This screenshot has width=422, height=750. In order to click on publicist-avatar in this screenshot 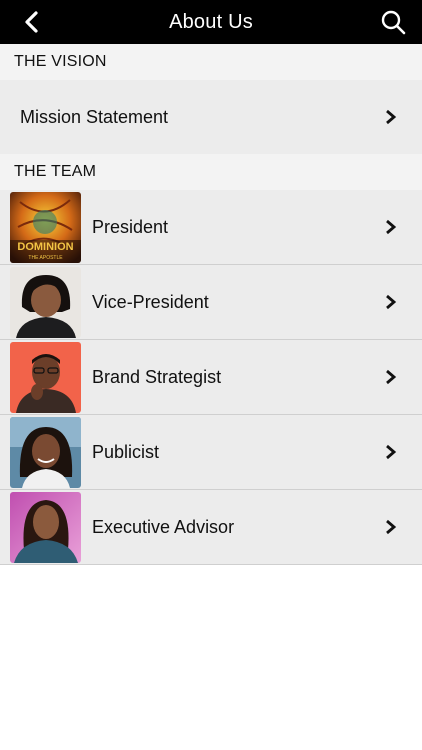, I will do `click(45, 452)`.